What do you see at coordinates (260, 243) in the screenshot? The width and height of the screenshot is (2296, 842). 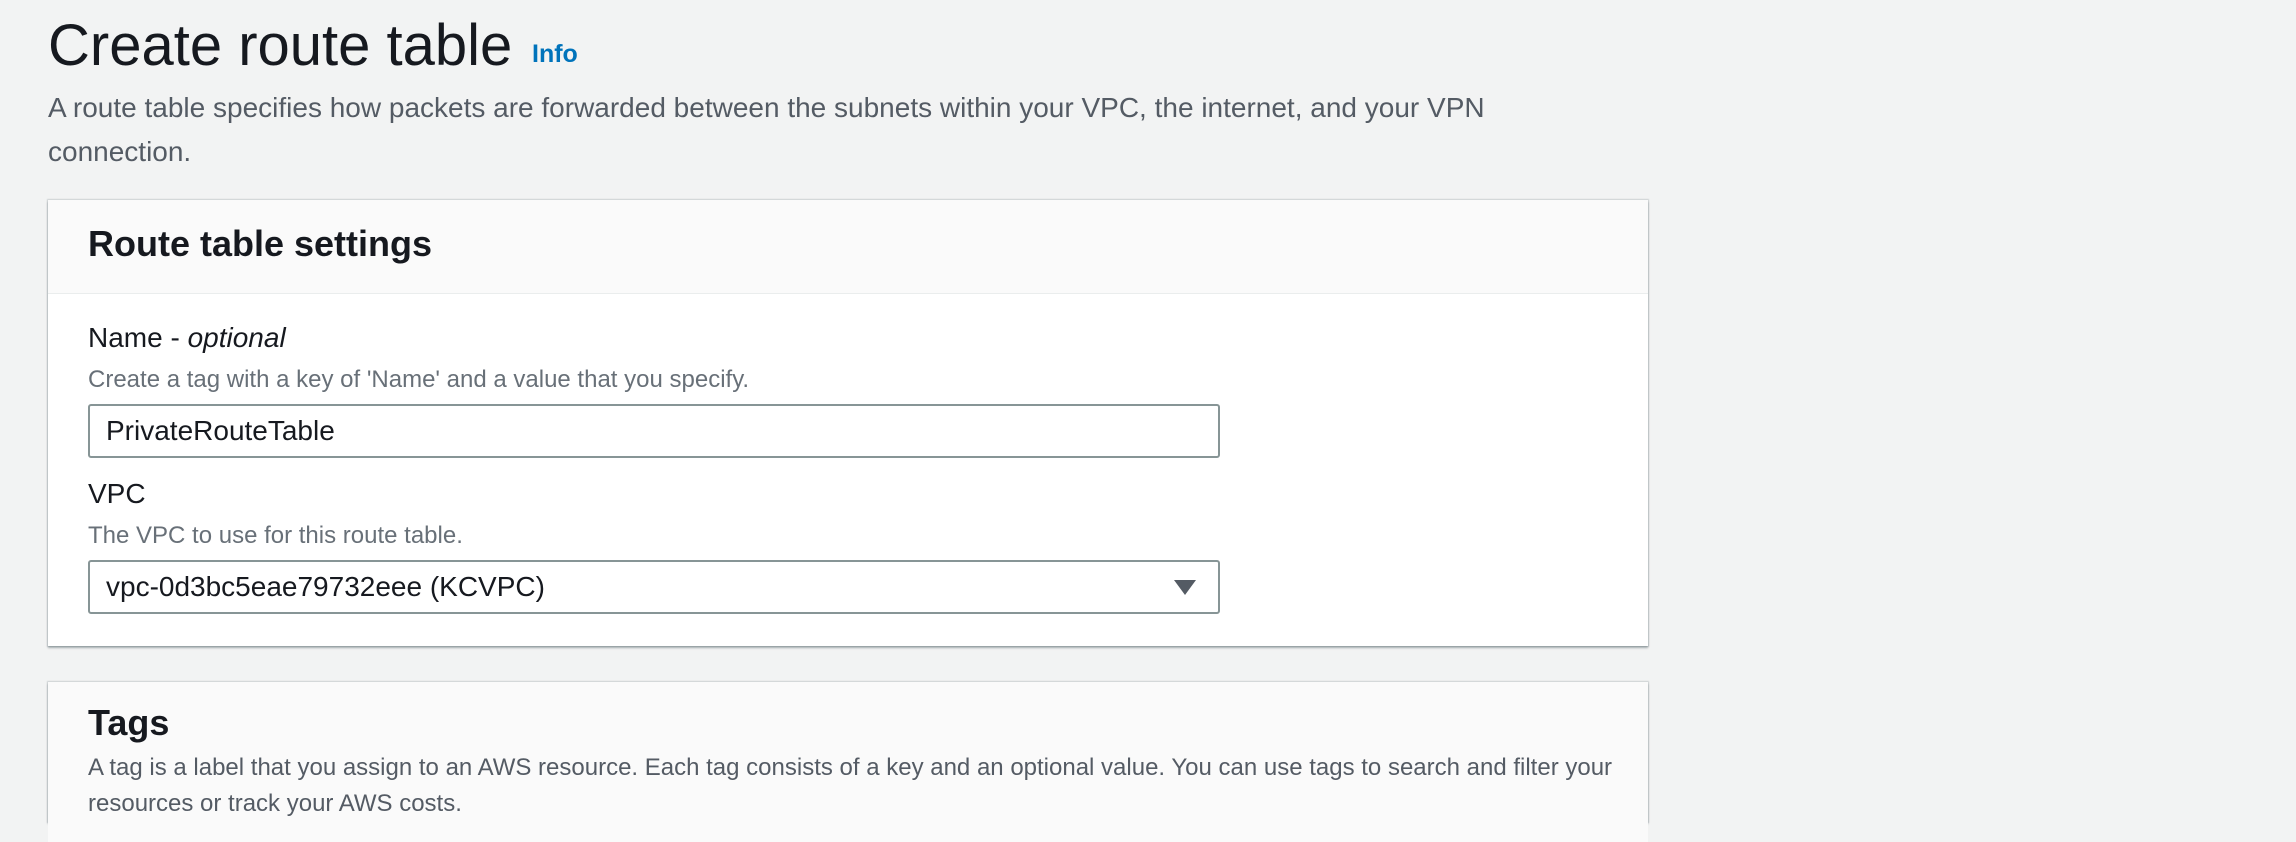 I see `settings-heading: Route table settings` at bounding box center [260, 243].